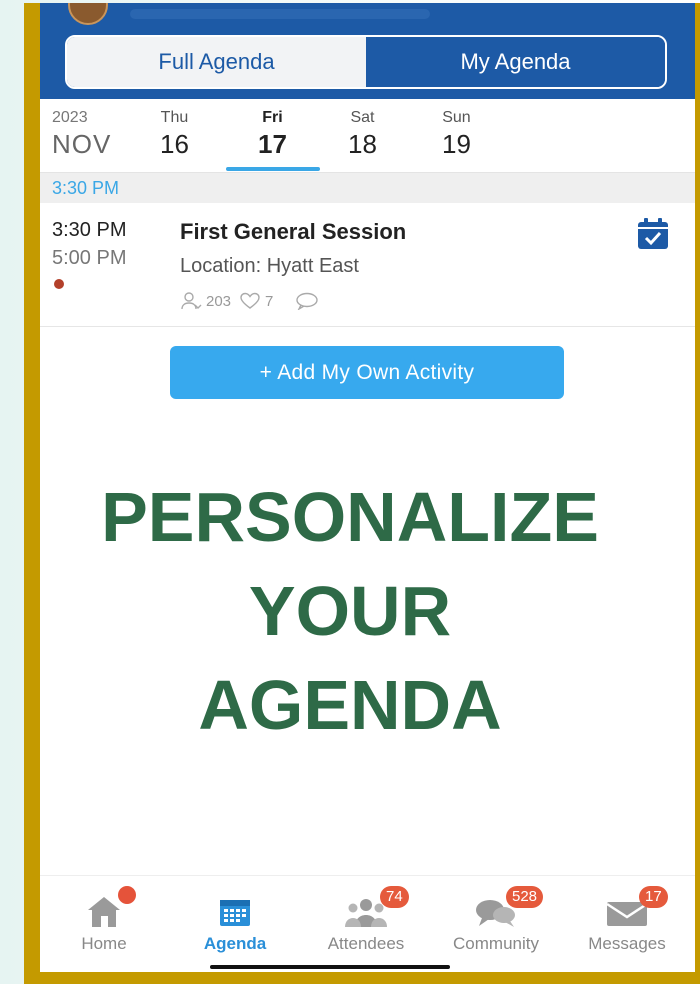 The height and width of the screenshot is (984, 700). I want to click on day-number: 18, so click(362, 144).